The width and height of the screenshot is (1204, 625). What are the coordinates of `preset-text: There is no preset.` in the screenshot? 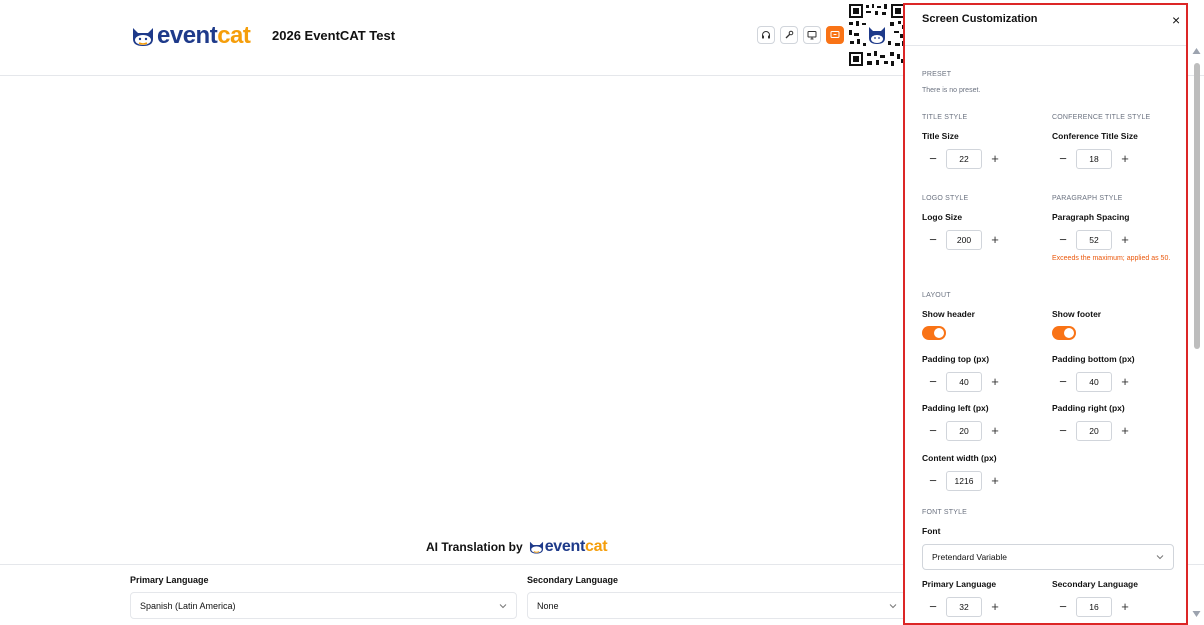 It's located at (951, 90).